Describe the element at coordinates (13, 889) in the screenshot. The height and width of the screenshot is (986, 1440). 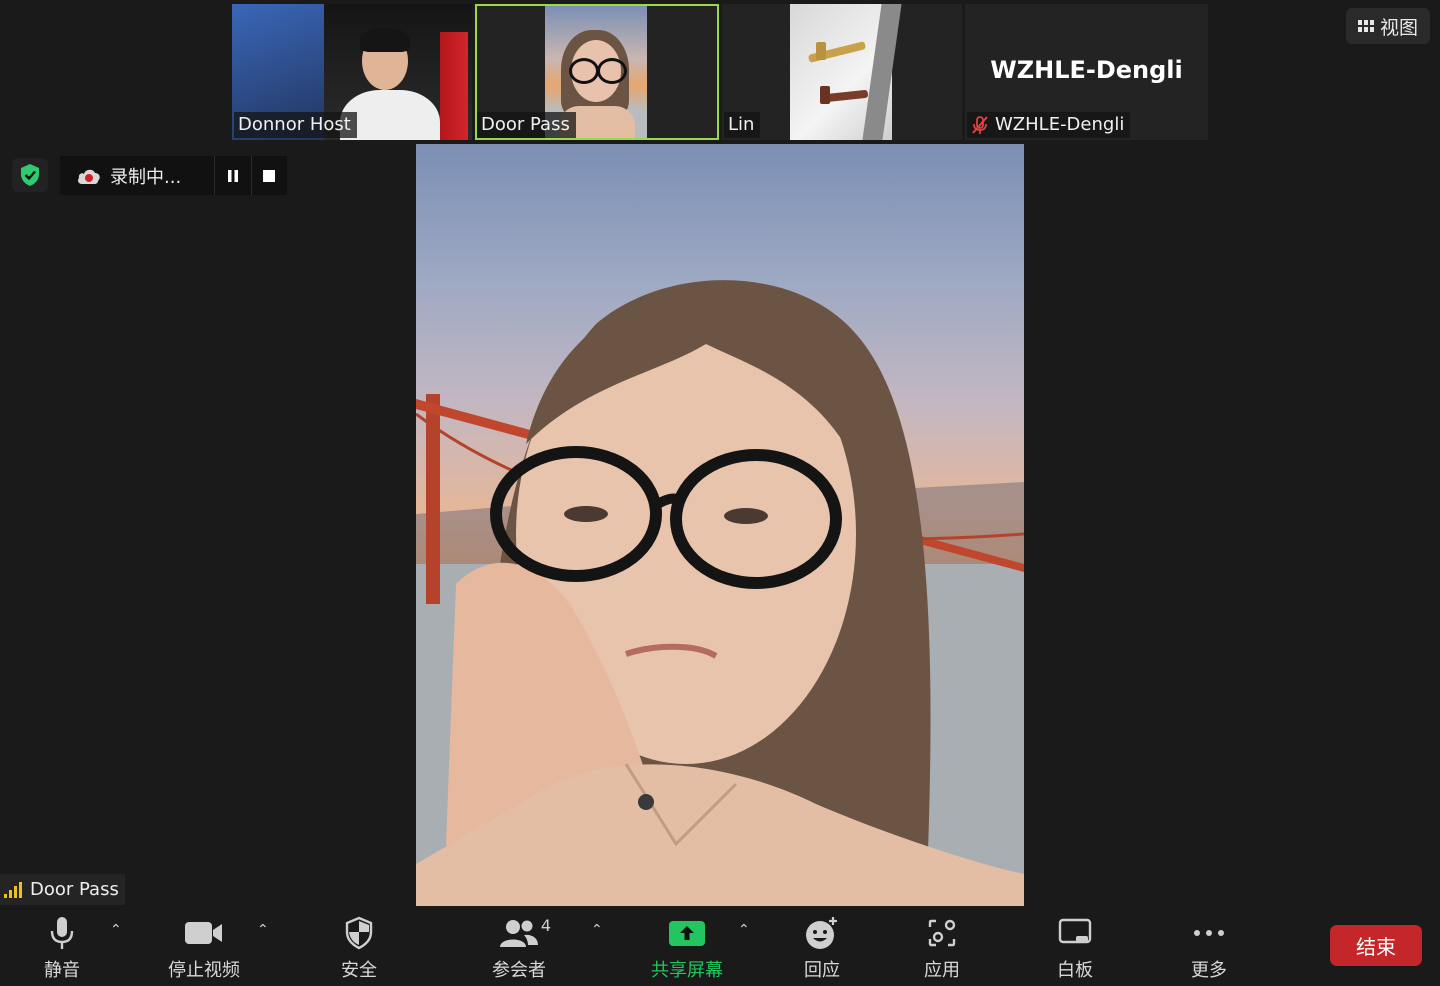
I see `signal-strength-icon` at that location.